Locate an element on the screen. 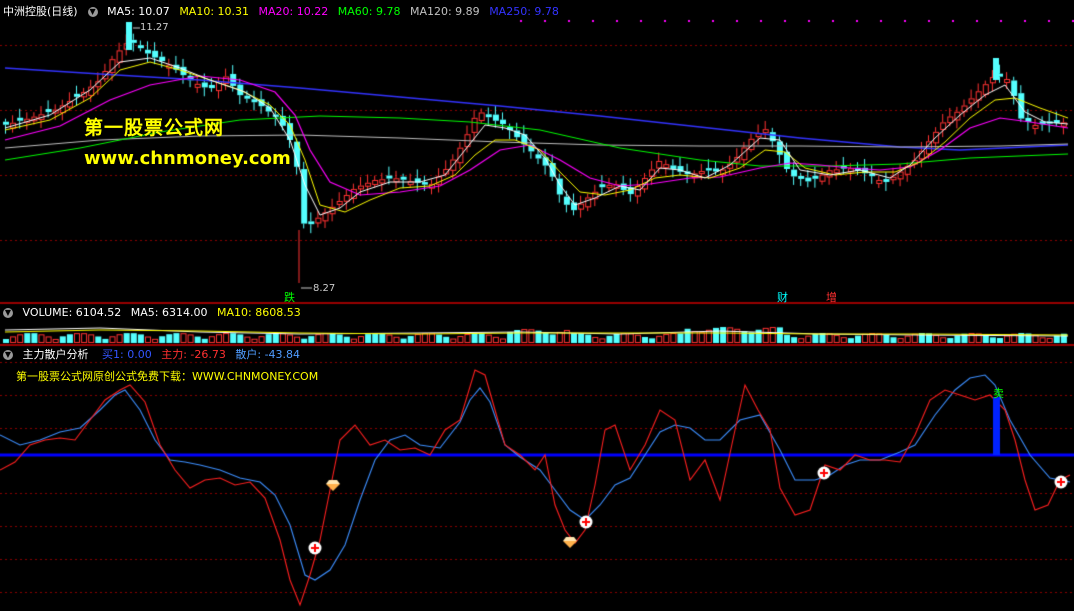 The width and height of the screenshot is (1074, 611). volume-ma10-label: MA10: 8608.53 is located at coordinates (258, 312).